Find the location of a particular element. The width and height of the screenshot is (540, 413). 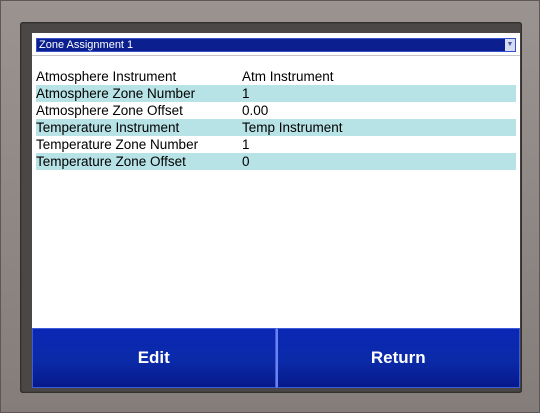

setting-value: 0.00 is located at coordinates (255, 110).